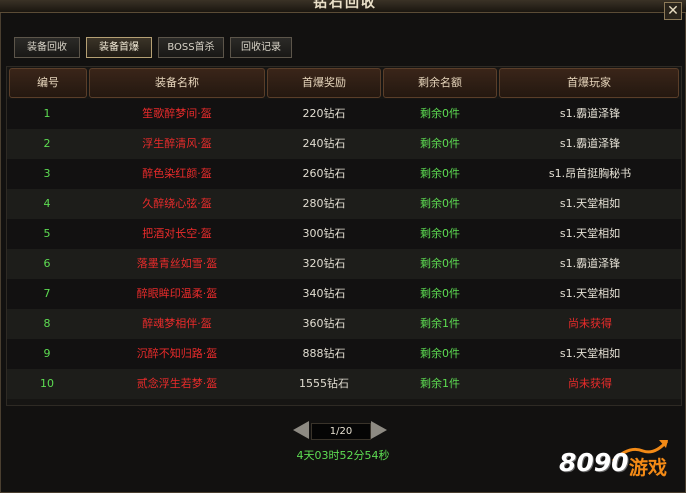  I want to click on pagination: 1/20, so click(340, 430).